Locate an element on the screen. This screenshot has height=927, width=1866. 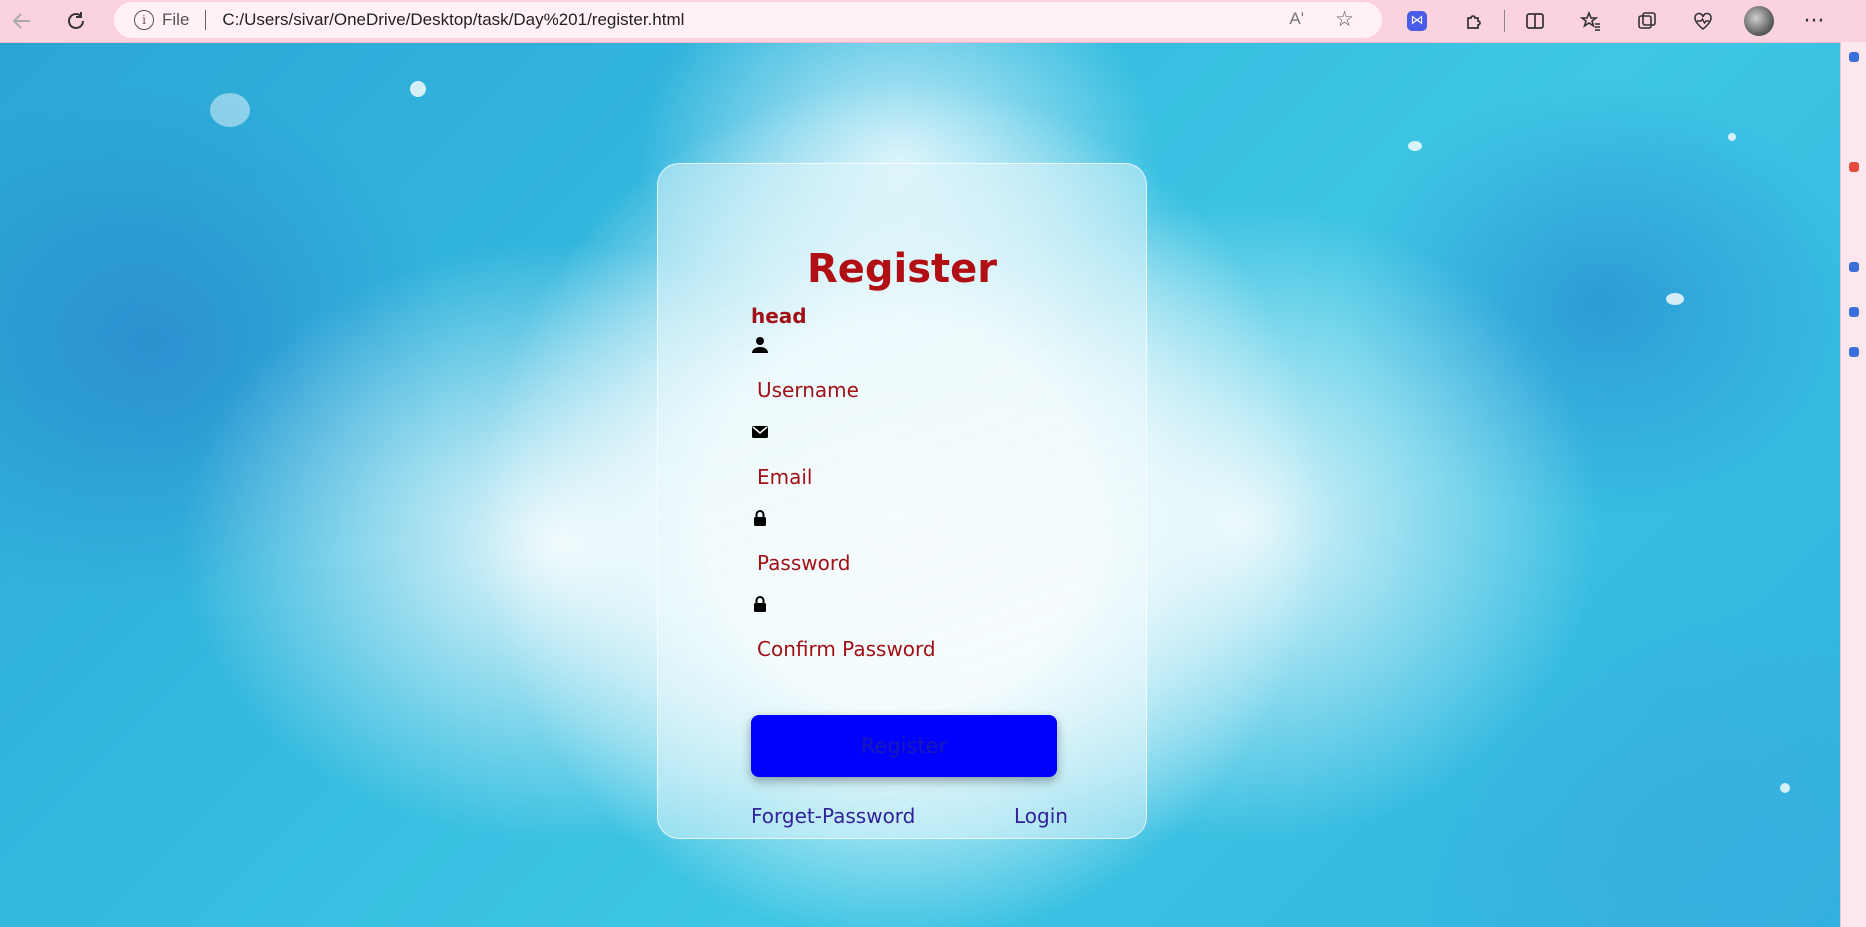
extension-button: ⋈ is located at coordinates (1417, 21).